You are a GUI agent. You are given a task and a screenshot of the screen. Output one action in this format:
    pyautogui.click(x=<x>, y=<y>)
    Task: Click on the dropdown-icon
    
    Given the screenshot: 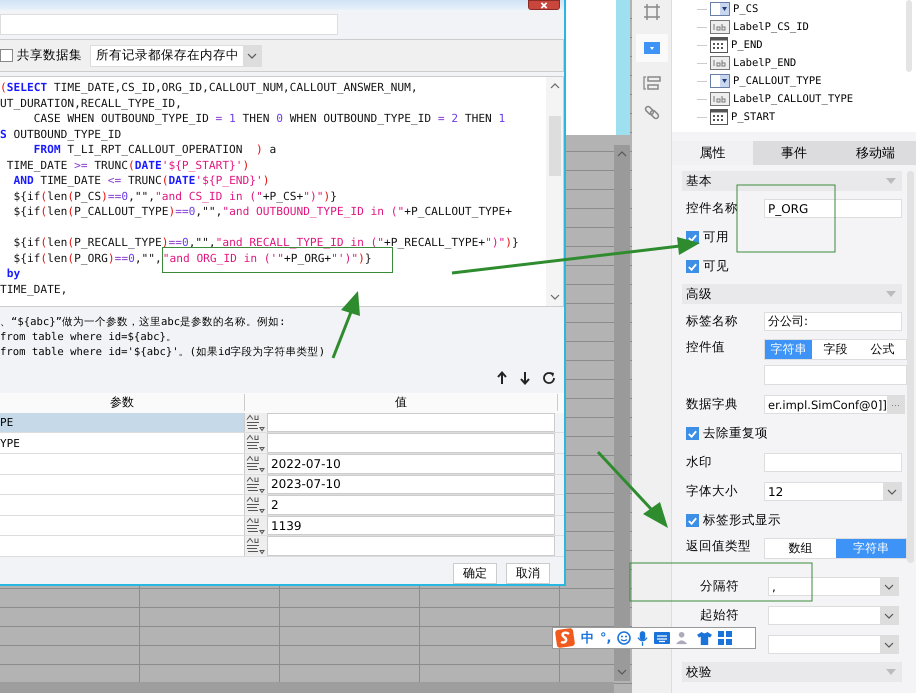 What is the action you would take?
    pyautogui.click(x=652, y=48)
    